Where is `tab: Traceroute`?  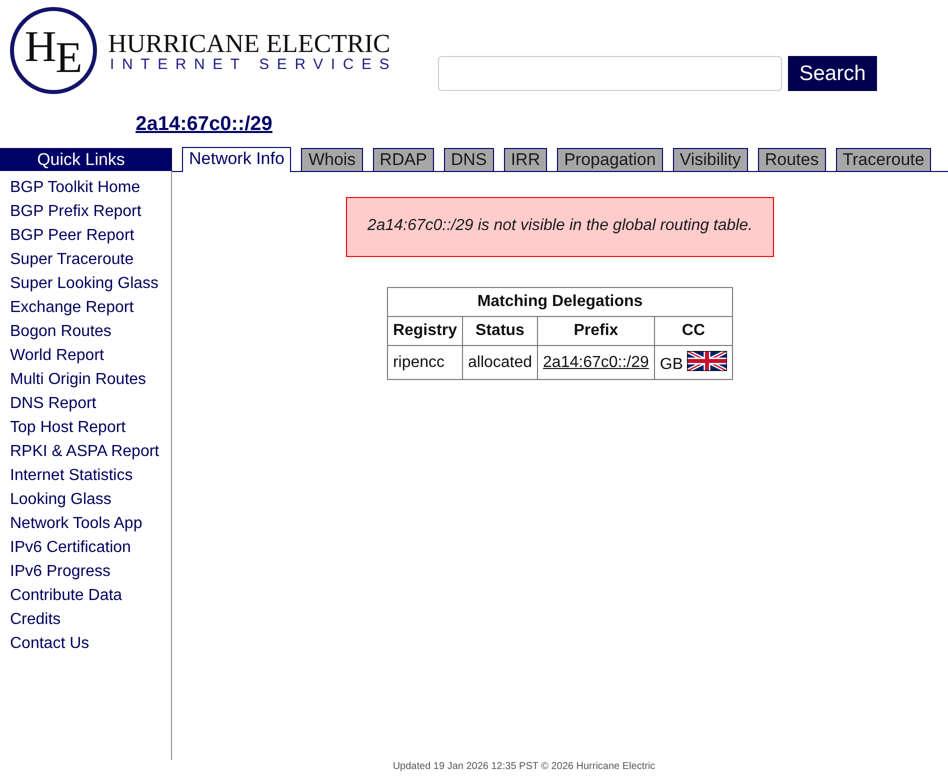
tab: Traceroute is located at coordinates (884, 159).